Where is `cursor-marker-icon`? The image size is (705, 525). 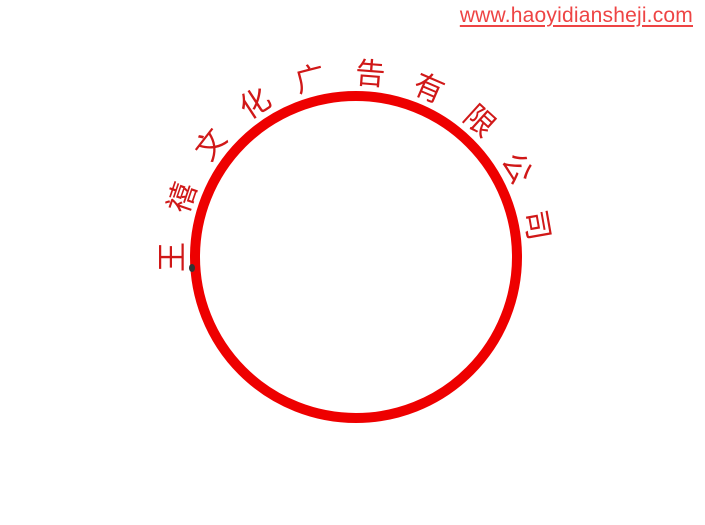 cursor-marker-icon is located at coordinates (192, 268).